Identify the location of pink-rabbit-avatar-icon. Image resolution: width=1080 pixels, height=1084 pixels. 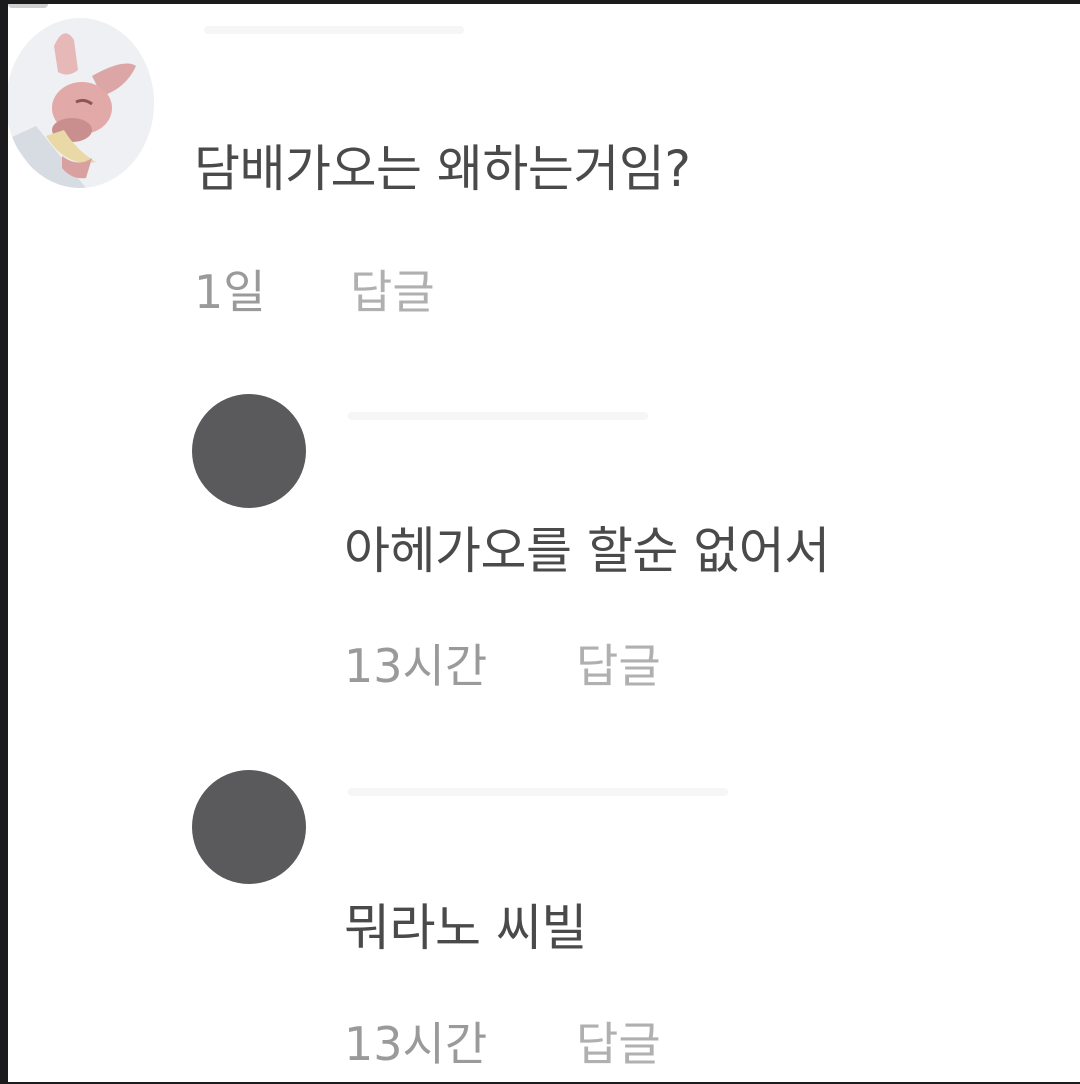
(81, 103).